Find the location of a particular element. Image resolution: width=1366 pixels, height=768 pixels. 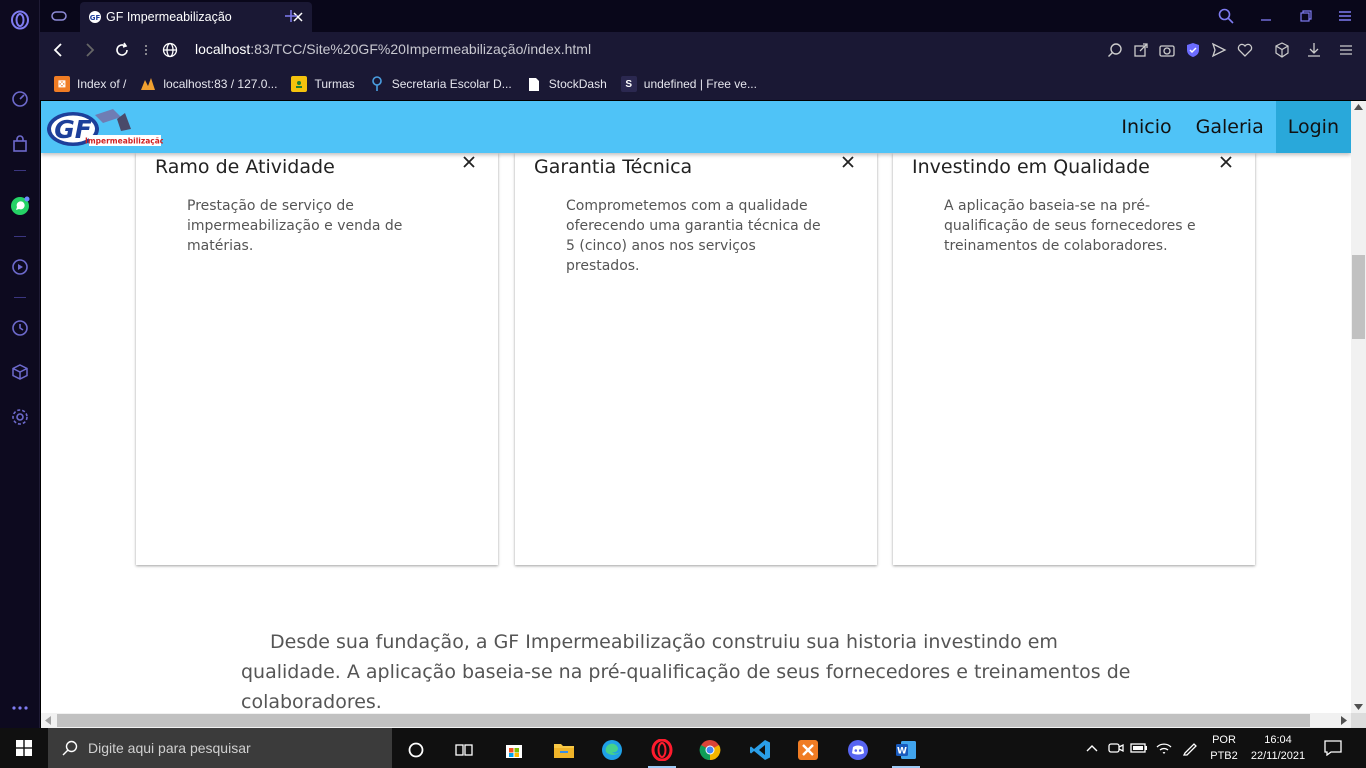

whatsapp-icon is located at coordinates (20, 206).